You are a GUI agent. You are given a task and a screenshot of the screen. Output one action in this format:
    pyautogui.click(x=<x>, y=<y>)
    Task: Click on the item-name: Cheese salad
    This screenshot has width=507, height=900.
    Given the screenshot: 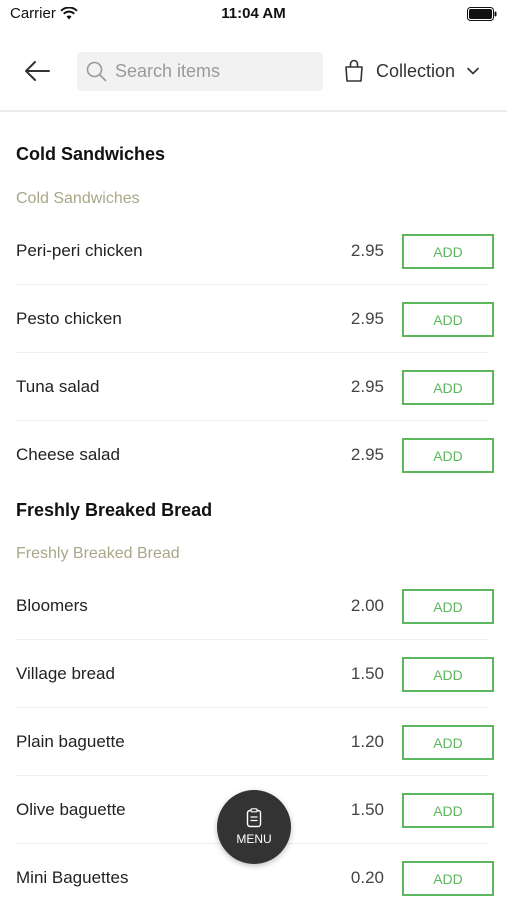 What is the action you would take?
    pyautogui.click(x=68, y=454)
    